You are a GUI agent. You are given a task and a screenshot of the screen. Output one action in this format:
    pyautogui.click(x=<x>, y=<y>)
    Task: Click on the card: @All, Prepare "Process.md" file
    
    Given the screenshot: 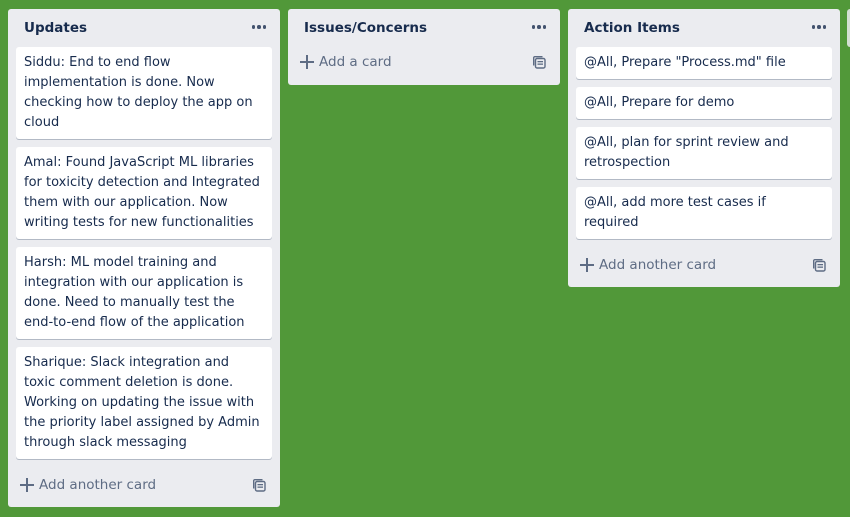 What is the action you would take?
    pyautogui.click(x=704, y=63)
    